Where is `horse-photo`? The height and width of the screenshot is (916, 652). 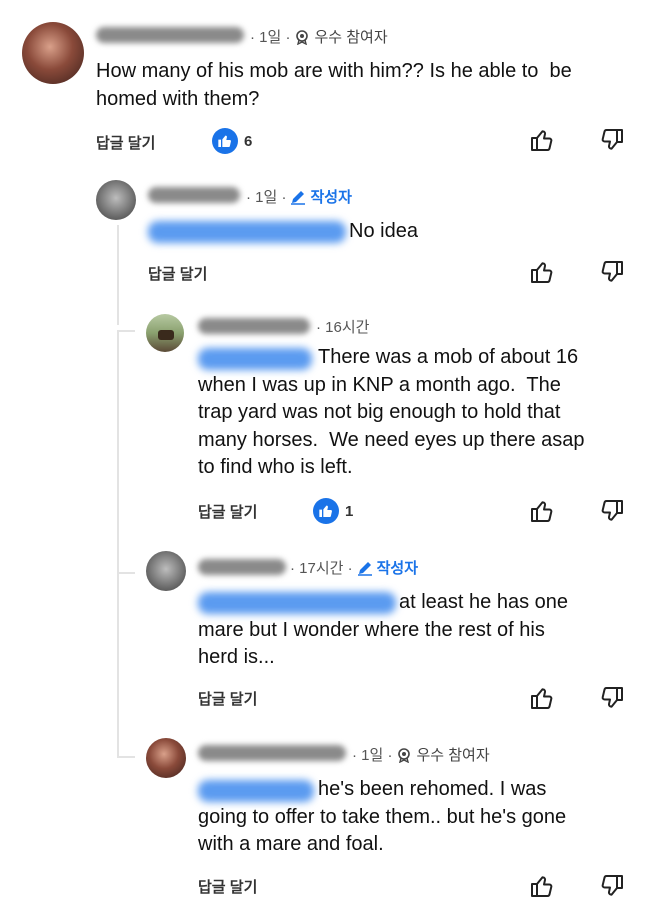
horse-photo is located at coordinates (166, 335).